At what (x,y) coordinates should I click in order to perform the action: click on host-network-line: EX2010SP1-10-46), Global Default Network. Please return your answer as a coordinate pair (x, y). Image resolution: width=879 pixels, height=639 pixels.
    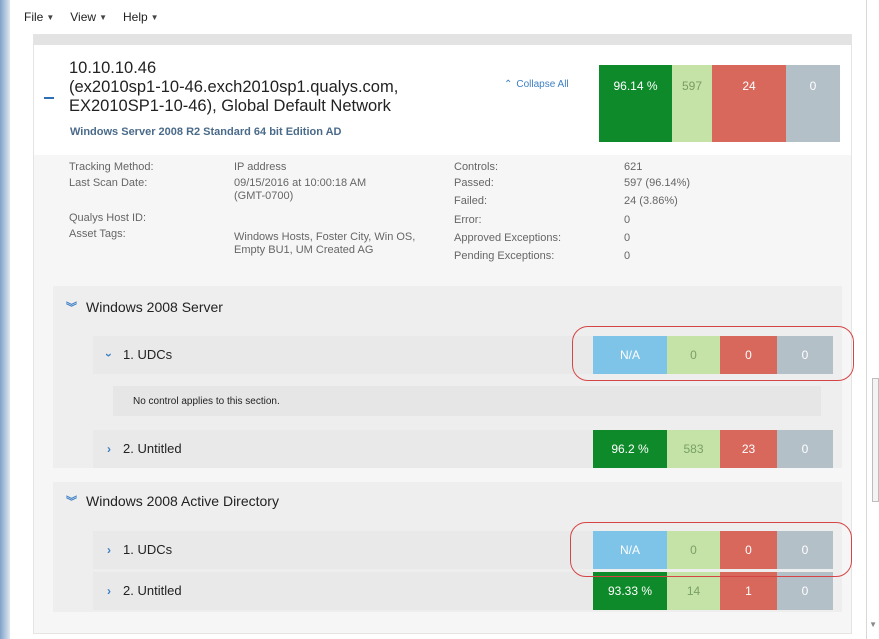
    Looking at the image, I should click on (230, 106).